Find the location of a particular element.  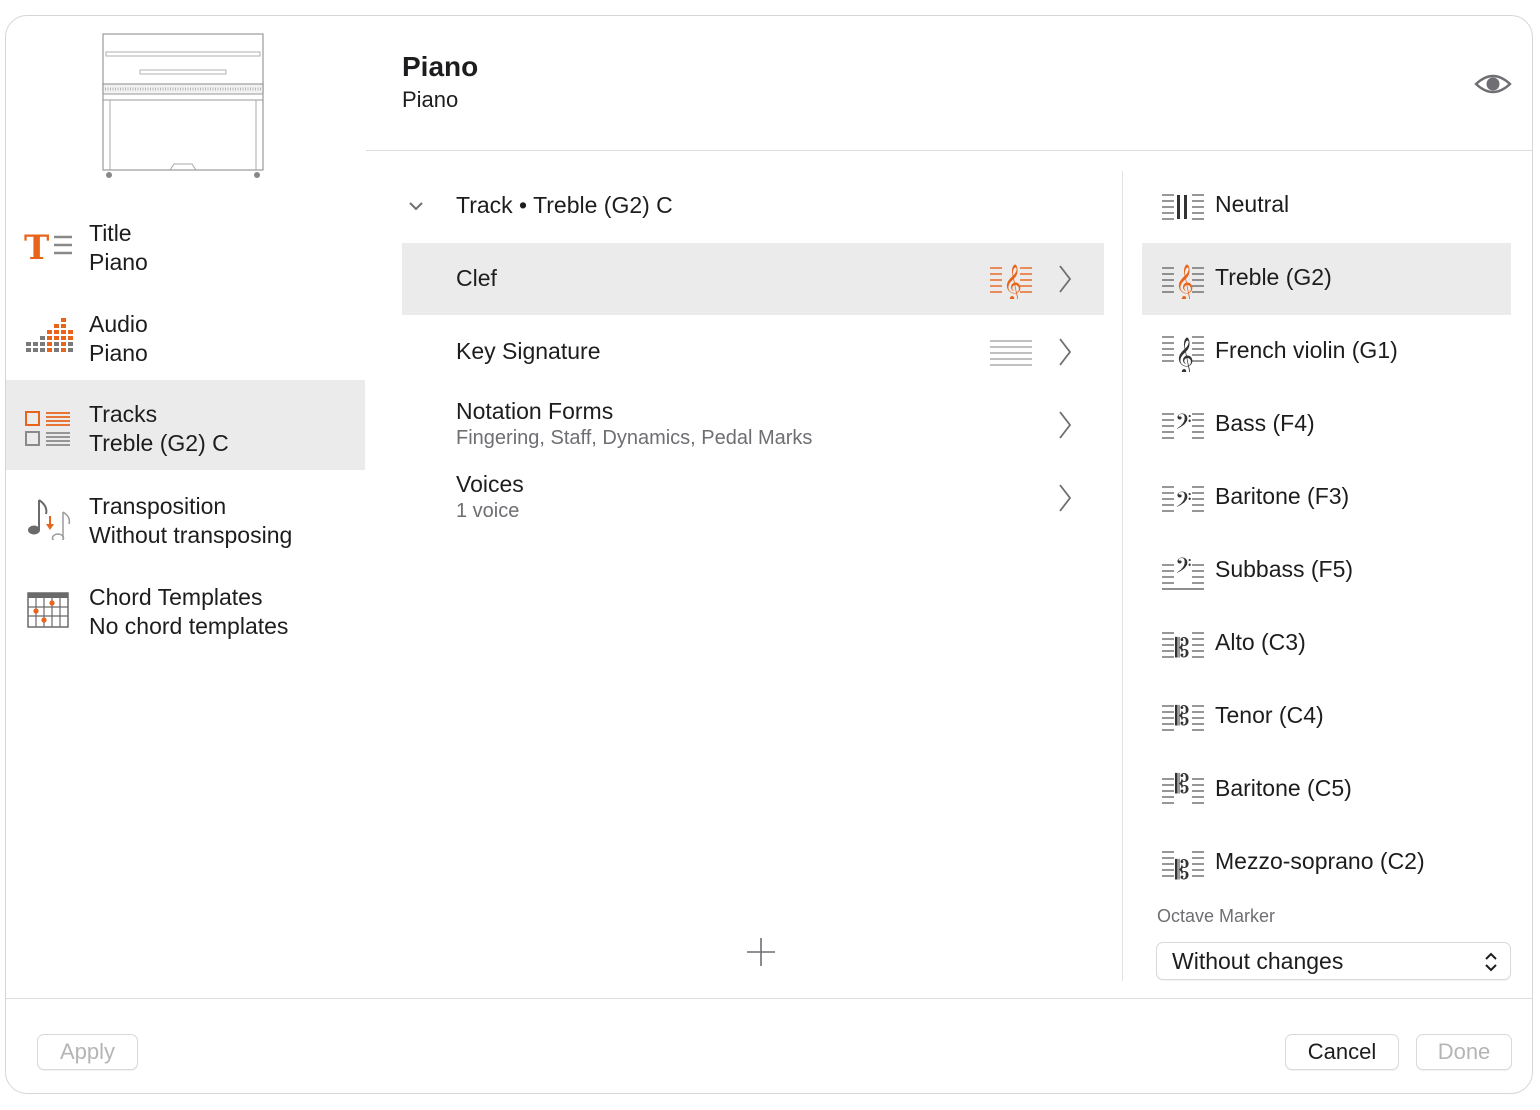

clef-option-tenor: 𝄡 Tenor (C4) is located at coordinates (1326, 717).